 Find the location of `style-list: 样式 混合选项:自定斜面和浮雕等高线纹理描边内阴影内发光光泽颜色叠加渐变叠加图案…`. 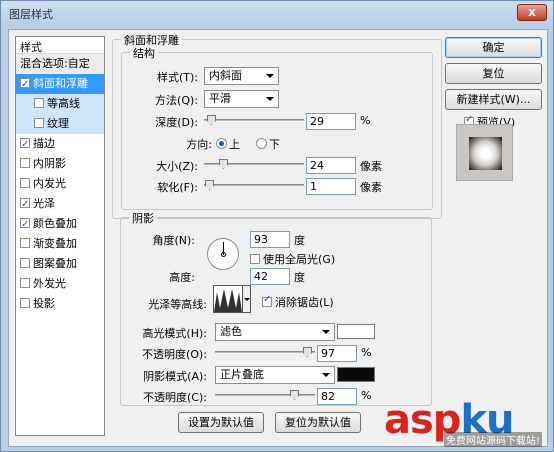

style-list: 样式 混合选项:自定斜面和浮雕等高线纹理描边内阴影内发光光泽颜色叠加渐变叠加图案… is located at coordinates (60, 236).